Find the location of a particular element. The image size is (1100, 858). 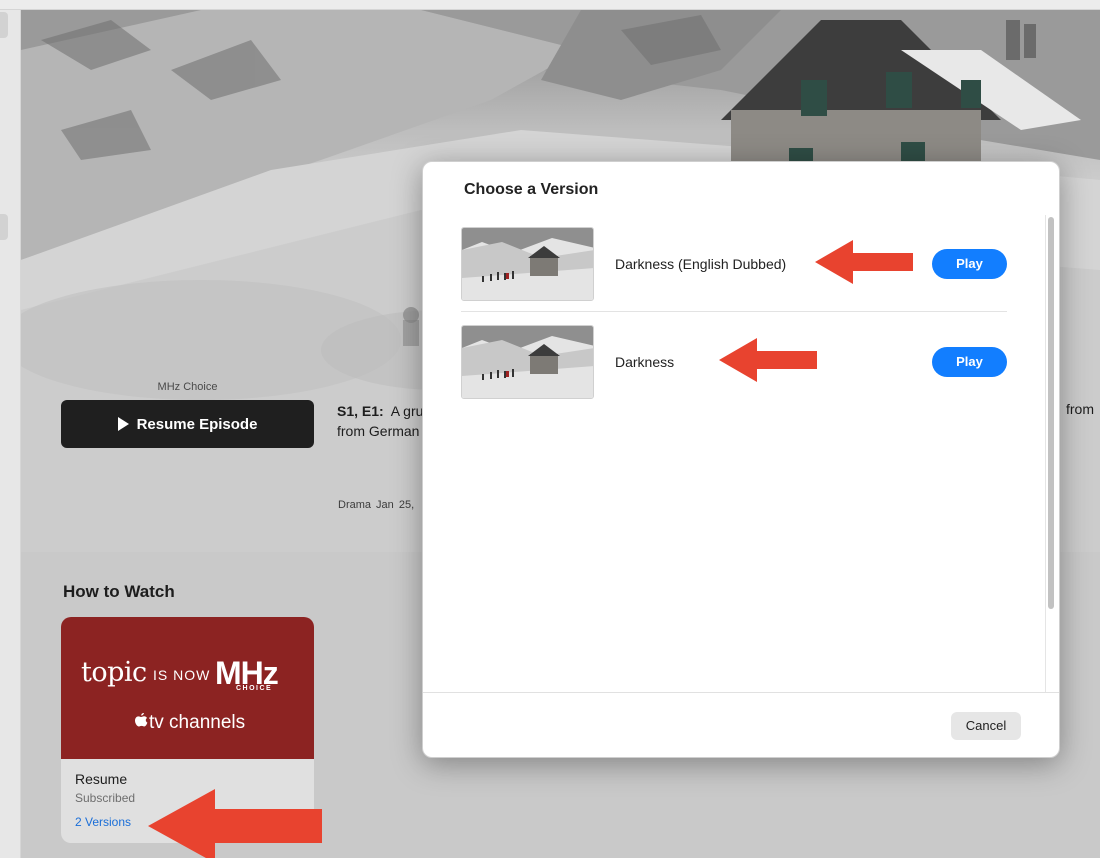

episode-meta: Drama Jan 25, is located at coordinates (376, 505).